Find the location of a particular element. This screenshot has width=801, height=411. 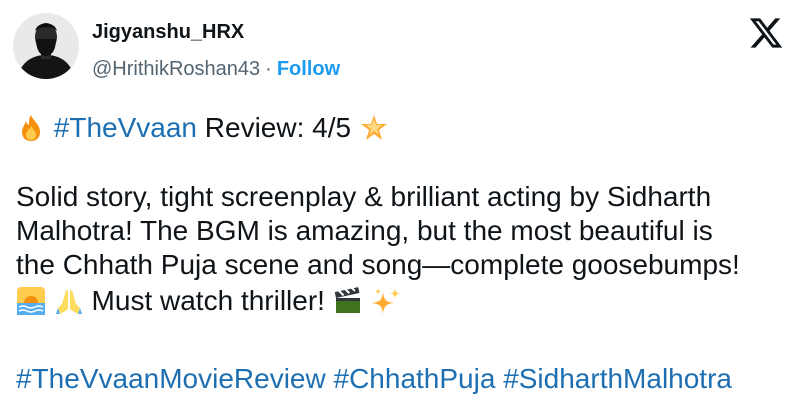

author-meta: @HrithikRoshan43 · Follow is located at coordinates (216, 69).